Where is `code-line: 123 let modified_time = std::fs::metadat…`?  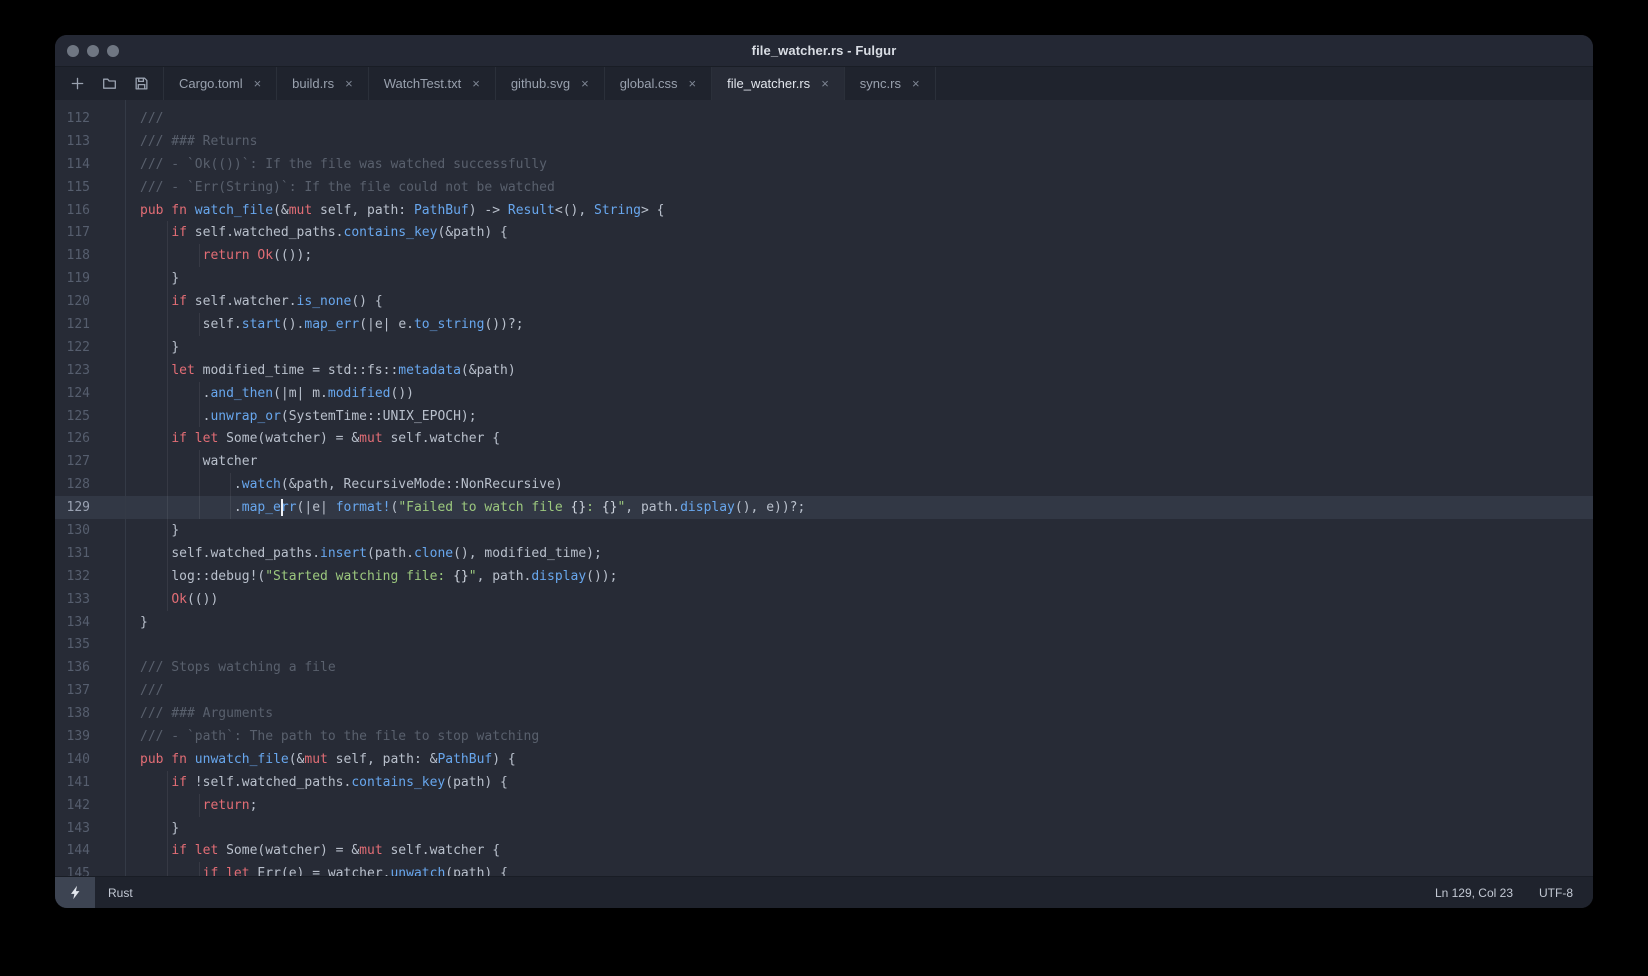 code-line: 123 let modified_time = std::fs::metadat… is located at coordinates (824, 370).